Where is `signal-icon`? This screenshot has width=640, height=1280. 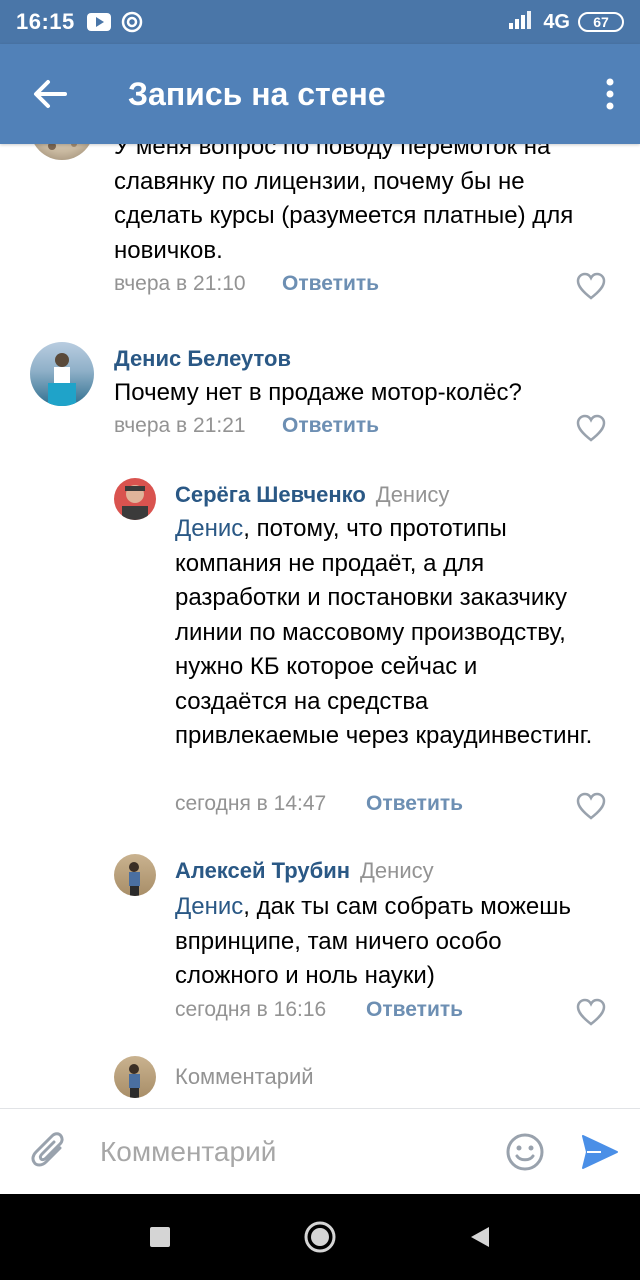 signal-icon is located at coordinates (522, 22).